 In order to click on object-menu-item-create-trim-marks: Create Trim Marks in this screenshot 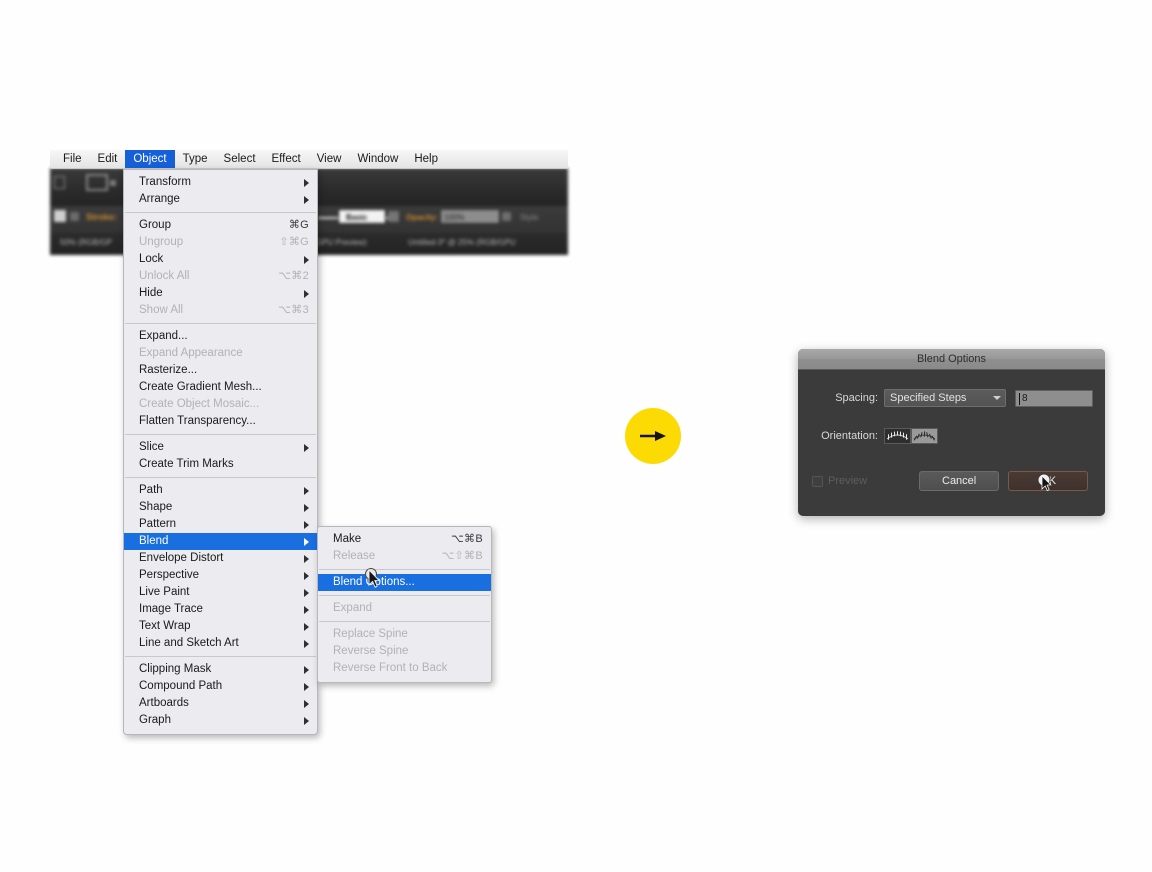, I will do `click(220, 464)`.